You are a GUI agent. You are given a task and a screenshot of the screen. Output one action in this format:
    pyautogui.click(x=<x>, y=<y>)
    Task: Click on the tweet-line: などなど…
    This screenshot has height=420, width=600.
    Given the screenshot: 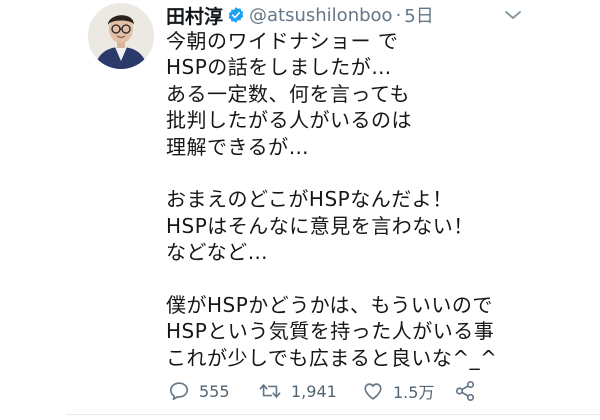 What is the action you would take?
    pyautogui.click(x=217, y=252)
    